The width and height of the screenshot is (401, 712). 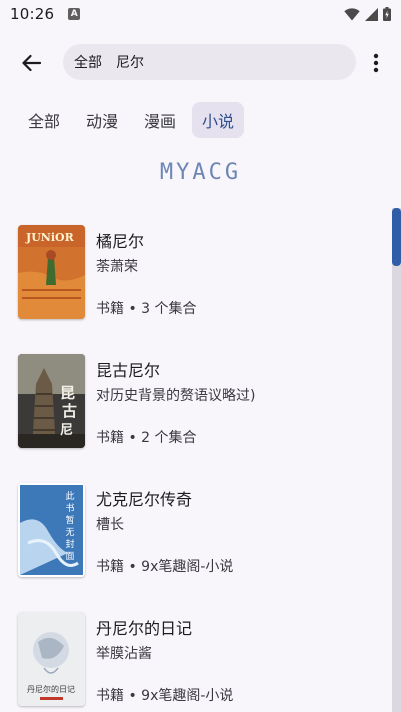 What do you see at coordinates (396, 460) in the screenshot?
I see `scrollbar-track` at bounding box center [396, 460].